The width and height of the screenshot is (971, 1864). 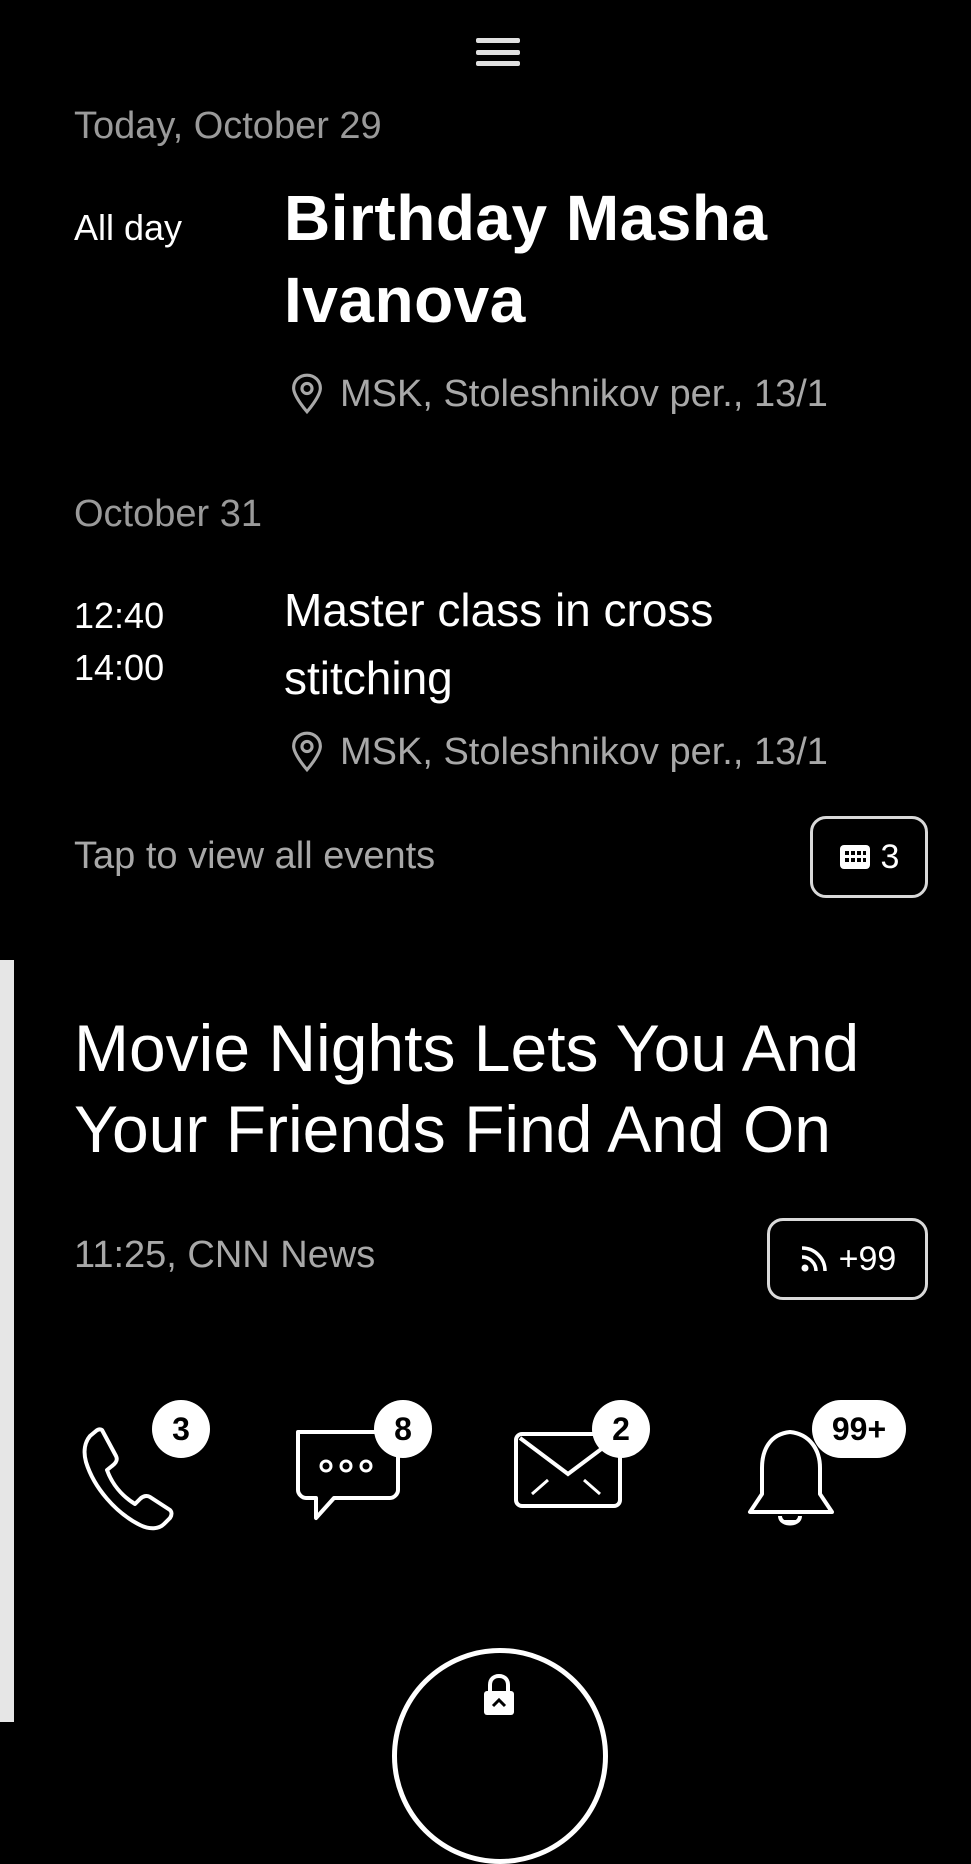 I want to click on news-meta: 11:25, CNN News, so click(x=225, y=1255).